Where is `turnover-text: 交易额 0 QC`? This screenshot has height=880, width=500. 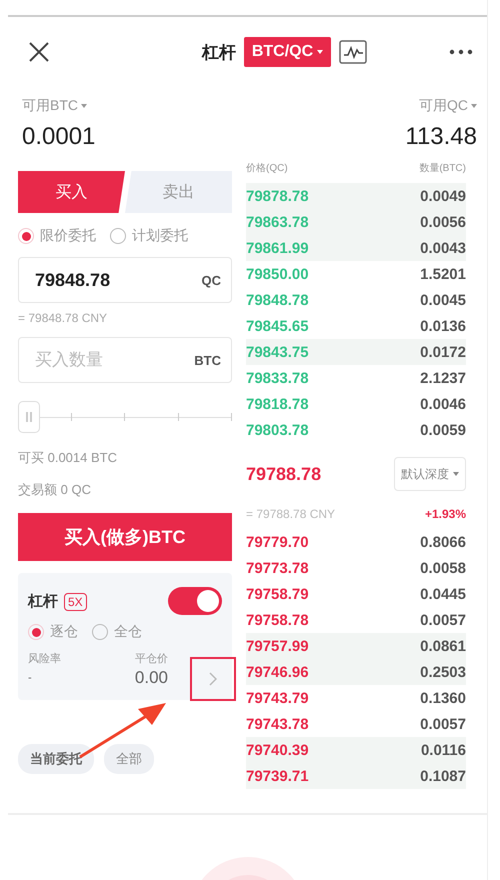 turnover-text: 交易额 0 QC is located at coordinates (55, 490).